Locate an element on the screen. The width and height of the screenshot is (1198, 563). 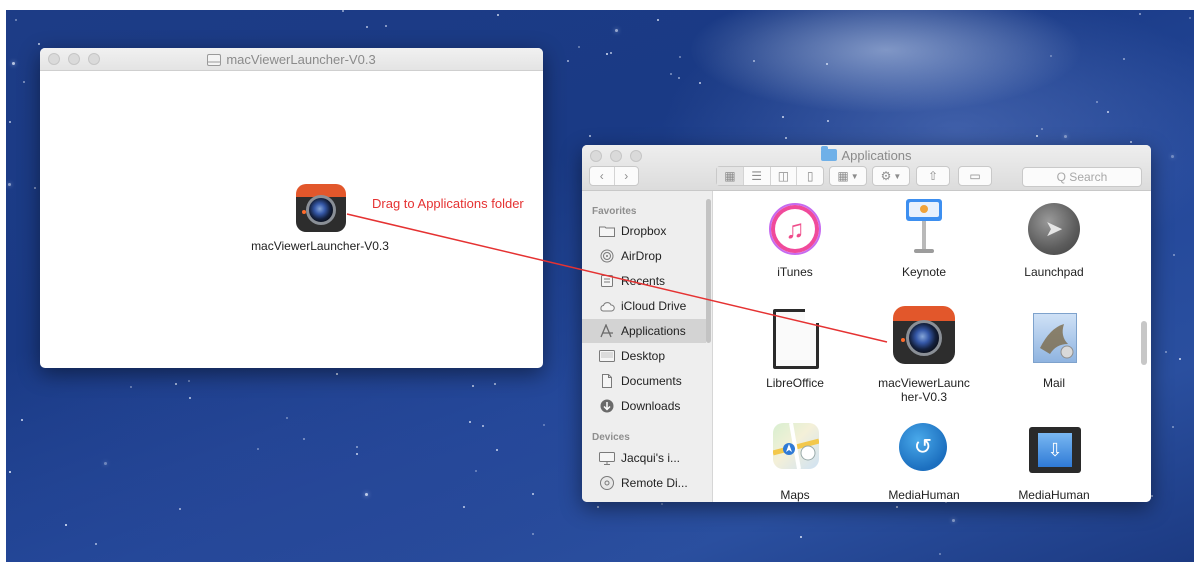
forward-chevron-icon: › is located at coordinates (627, 176).